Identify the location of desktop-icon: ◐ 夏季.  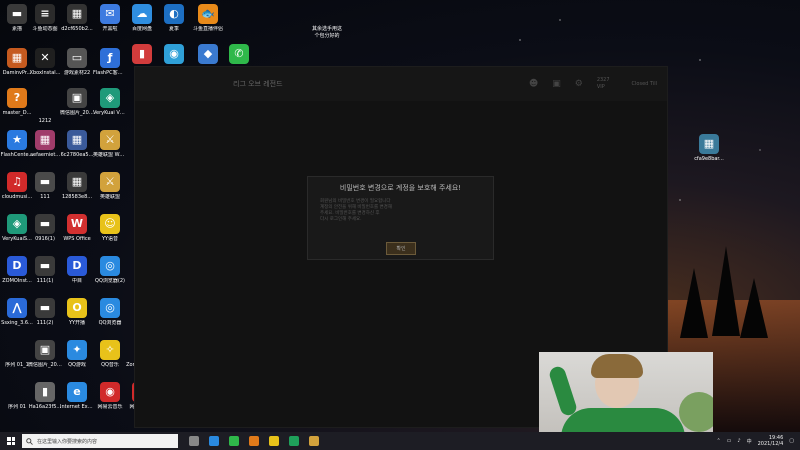
(174, 18).